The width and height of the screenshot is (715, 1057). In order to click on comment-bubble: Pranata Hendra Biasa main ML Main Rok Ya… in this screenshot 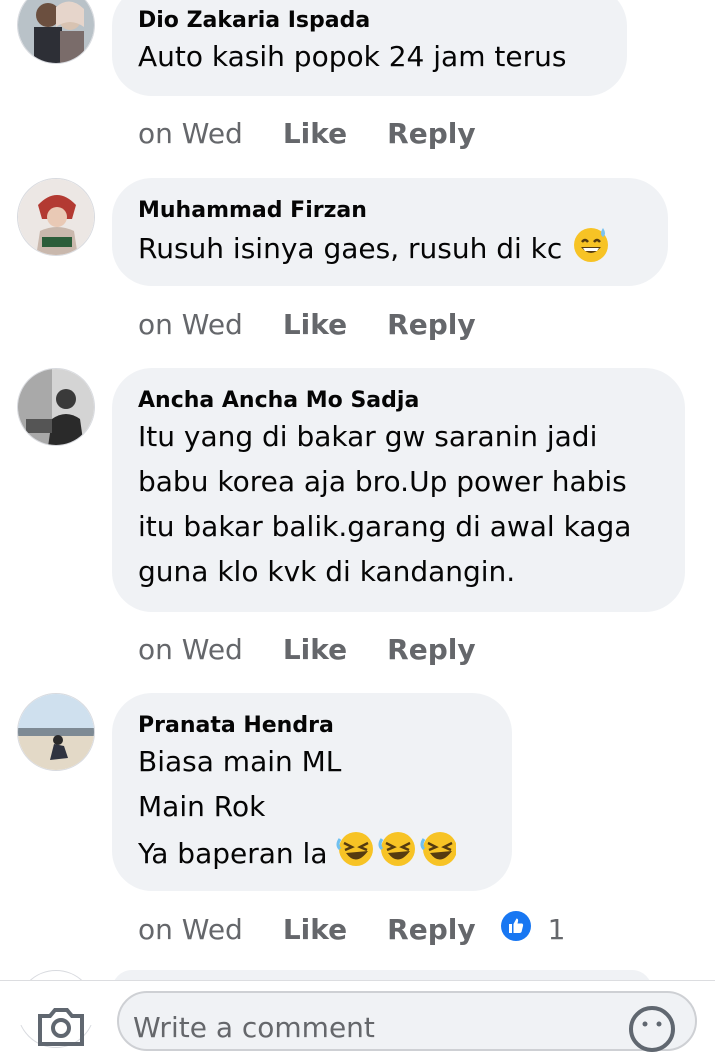, I will do `click(312, 792)`.